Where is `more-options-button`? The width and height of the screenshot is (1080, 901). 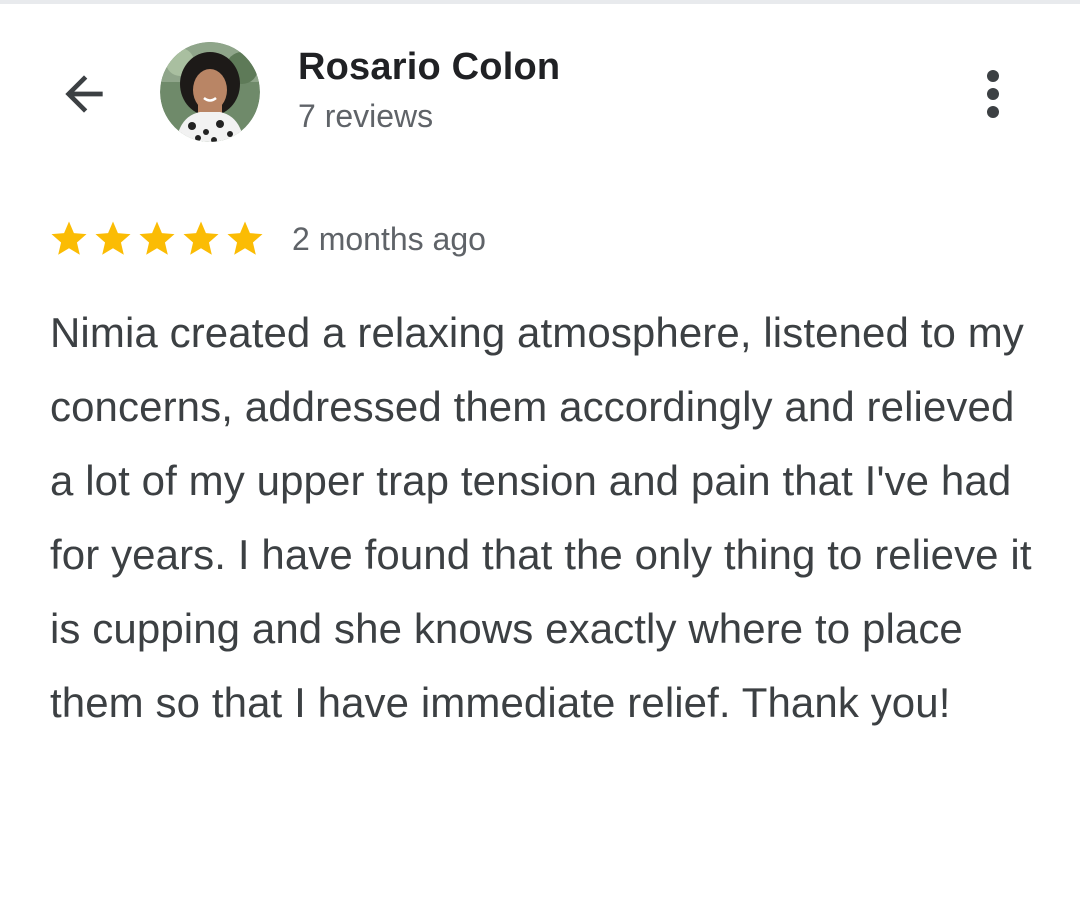
more-options-button is located at coordinates (993, 94).